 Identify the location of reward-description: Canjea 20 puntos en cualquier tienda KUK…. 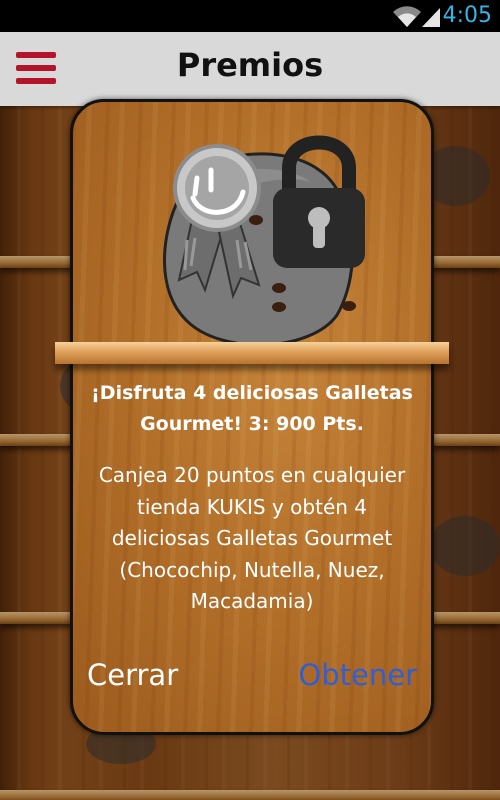
(252, 538).